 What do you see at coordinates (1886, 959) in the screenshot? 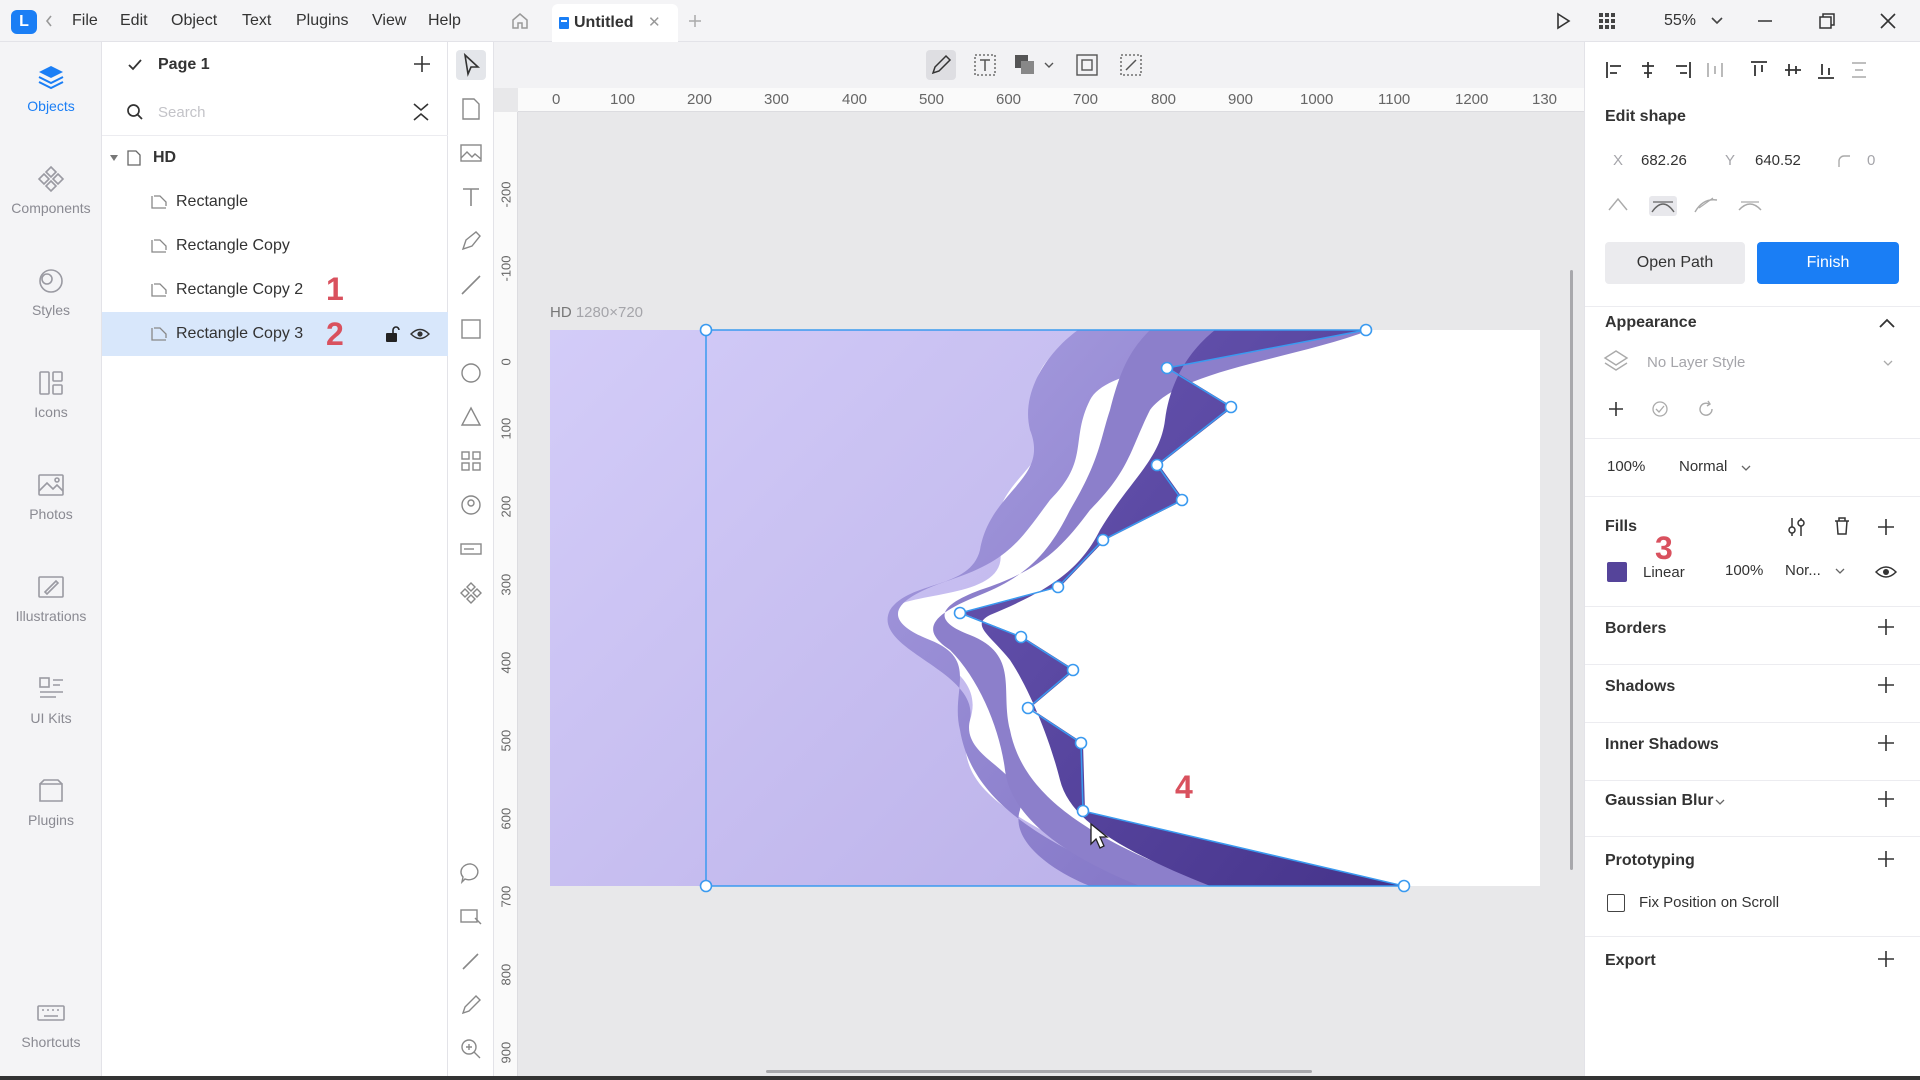
I see `add-export-icon` at bounding box center [1886, 959].